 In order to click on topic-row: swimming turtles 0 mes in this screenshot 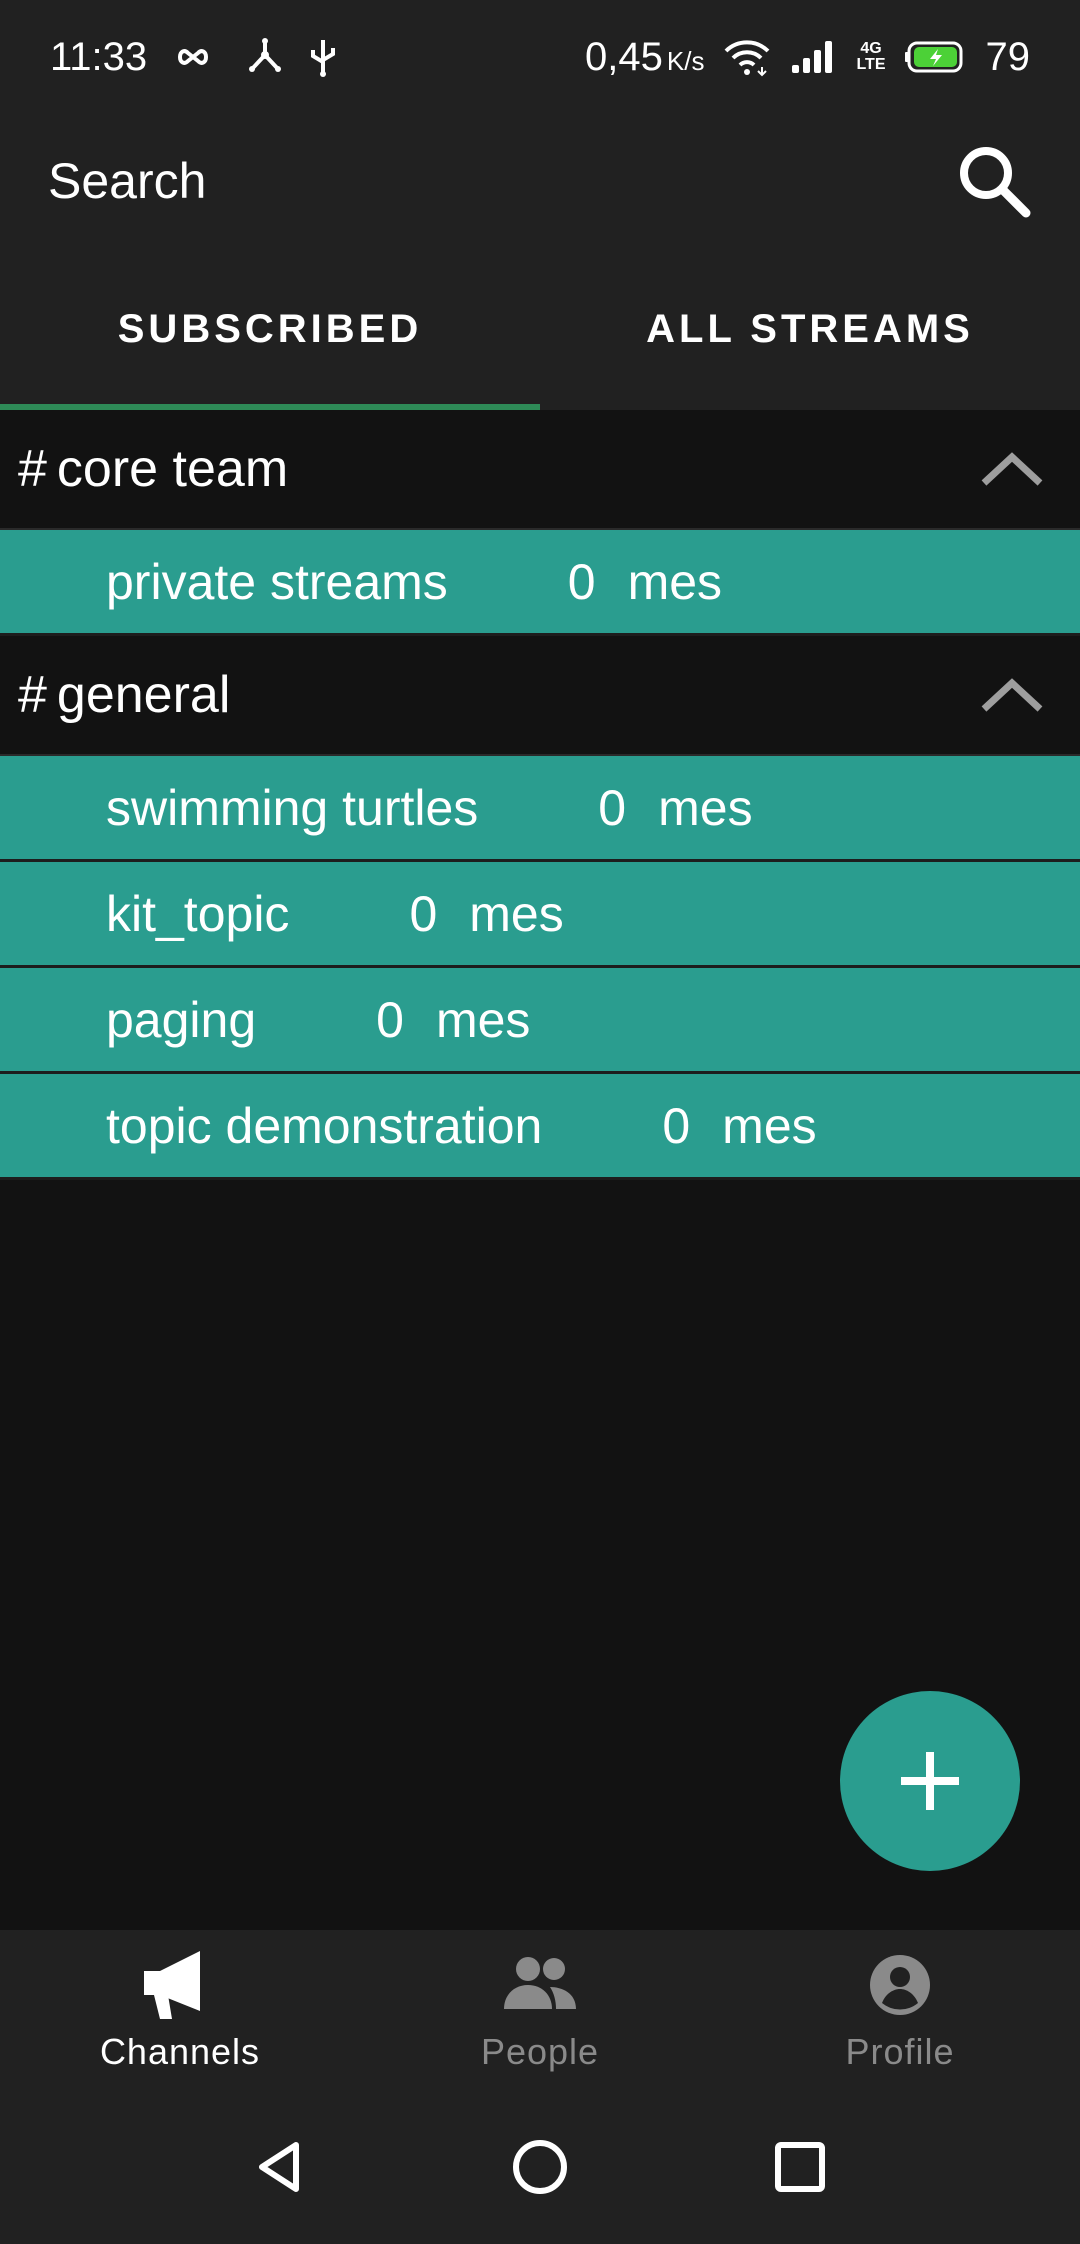, I will do `click(540, 809)`.